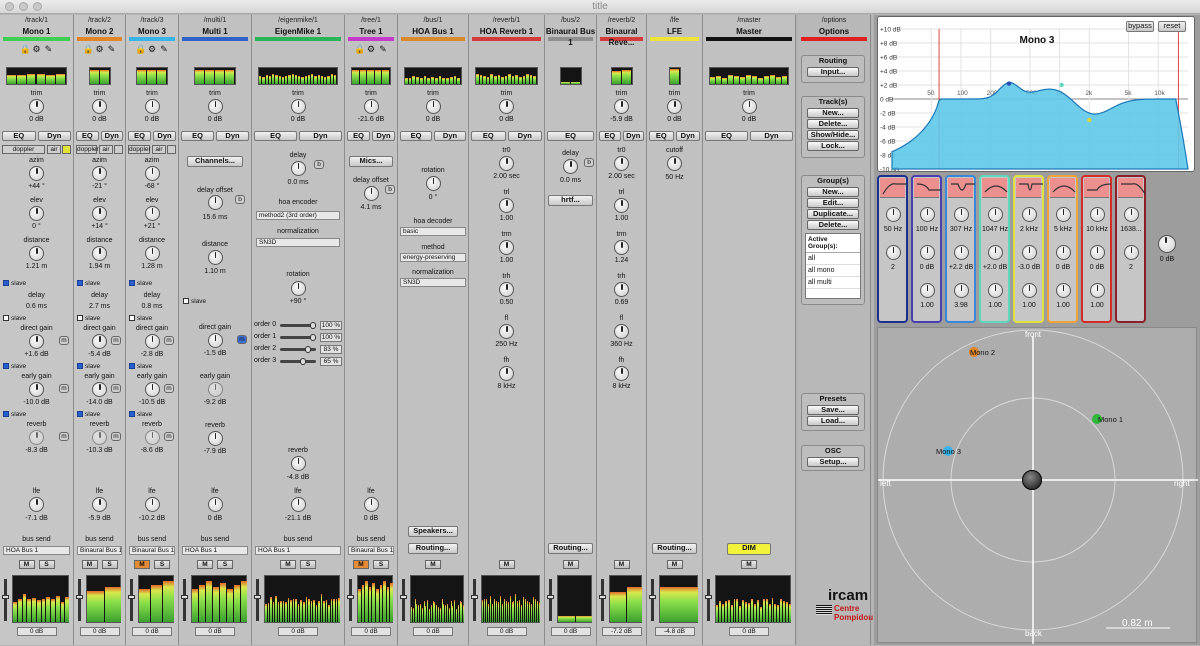  I want to click on solo-button: S, so click(381, 564).